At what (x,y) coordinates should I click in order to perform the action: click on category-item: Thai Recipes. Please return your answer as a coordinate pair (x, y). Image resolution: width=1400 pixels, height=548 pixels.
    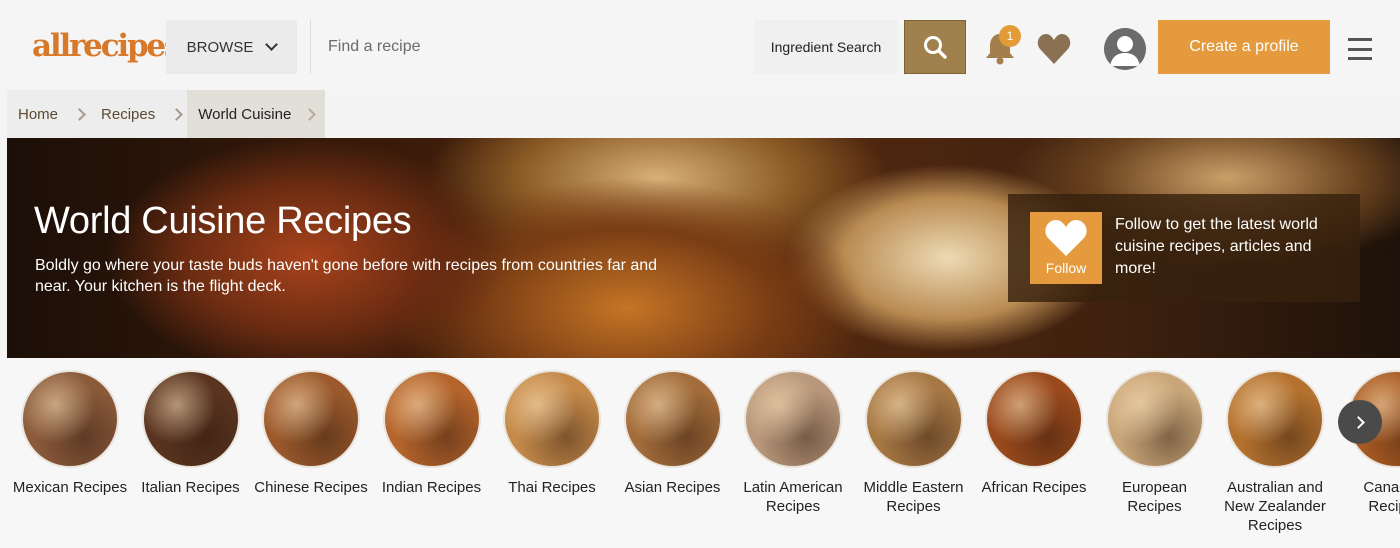
    Looking at the image, I should click on (552, 433).